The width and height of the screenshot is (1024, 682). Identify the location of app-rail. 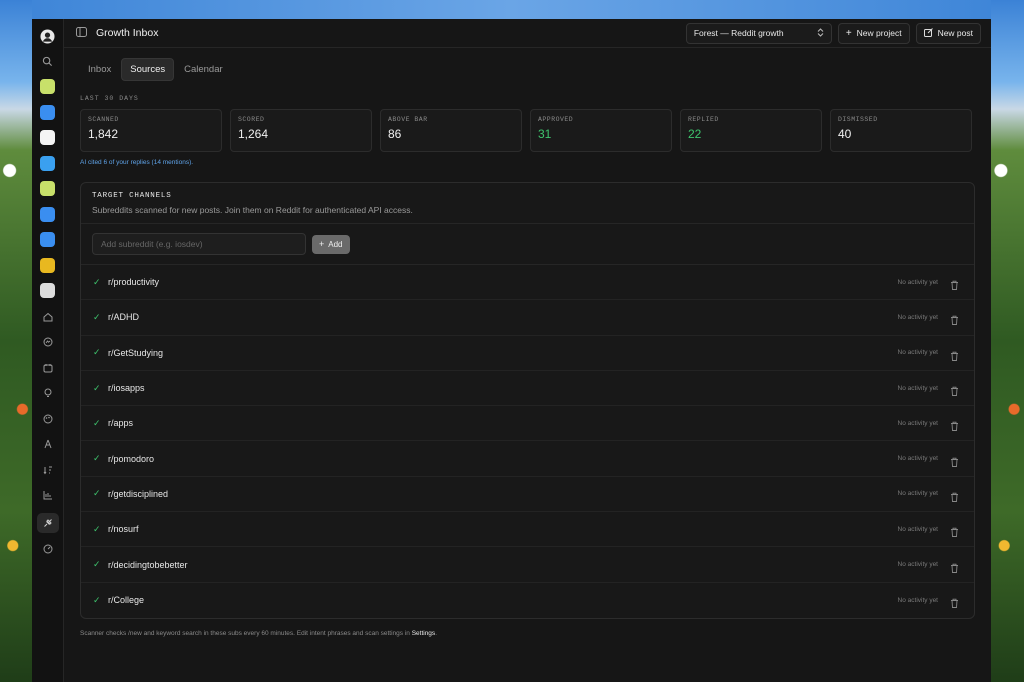
(48, 350).